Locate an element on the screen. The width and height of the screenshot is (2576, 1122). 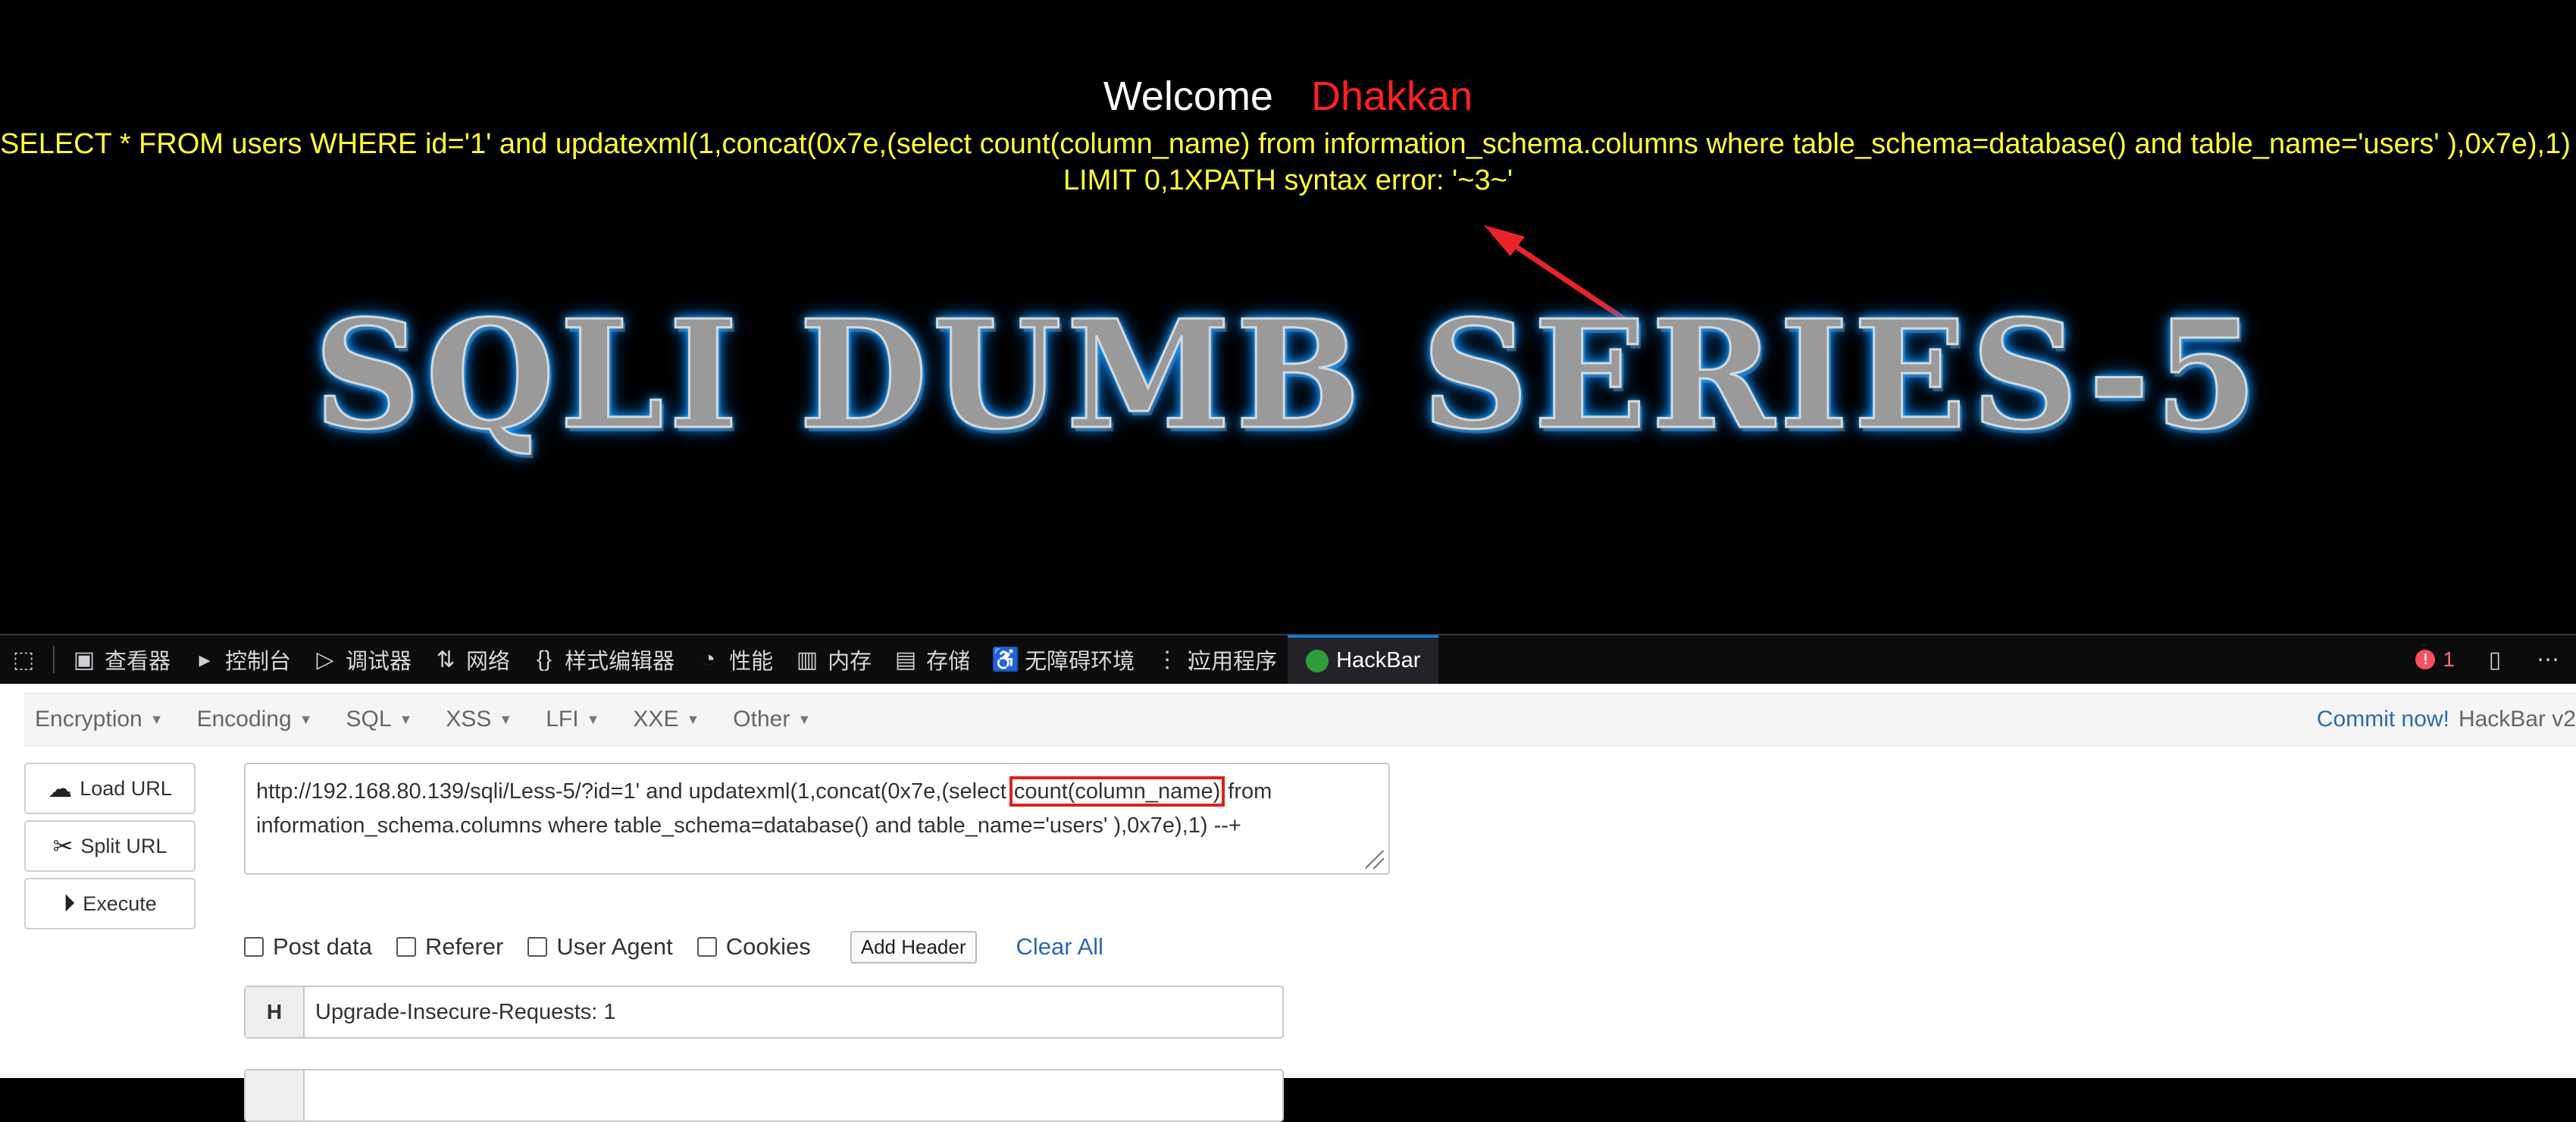
scissors-icon: ✂ is located at coordinates (63, 846).